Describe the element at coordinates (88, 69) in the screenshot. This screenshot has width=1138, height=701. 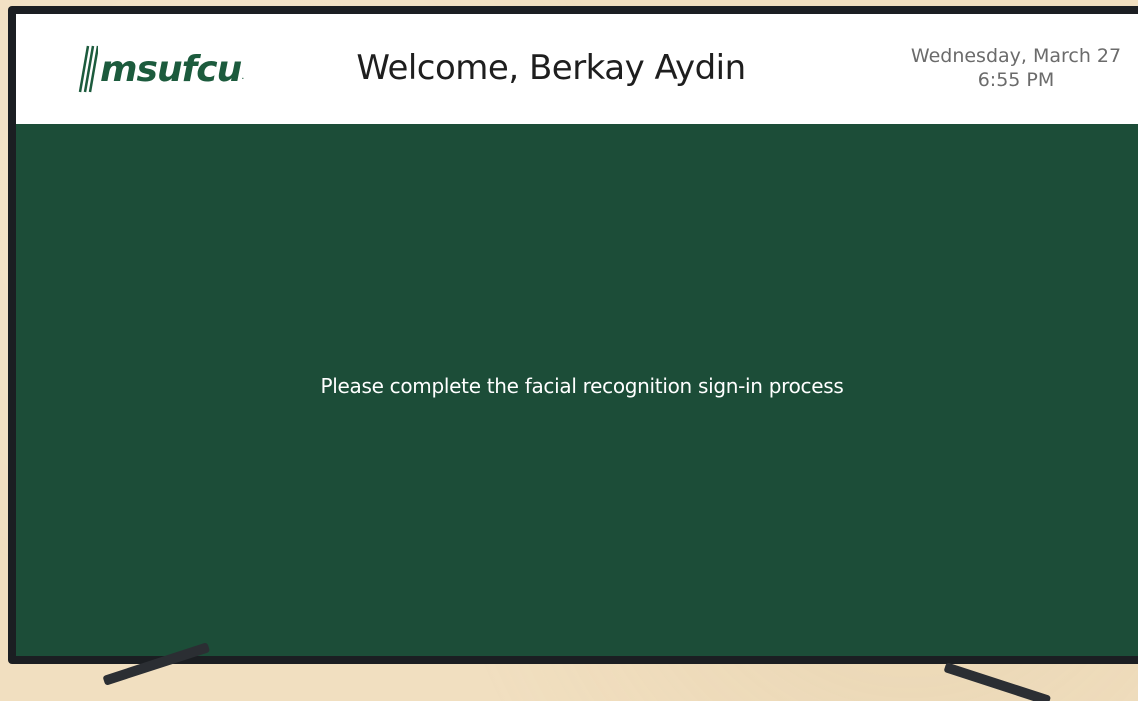
I see `stripes-icon` at that location.